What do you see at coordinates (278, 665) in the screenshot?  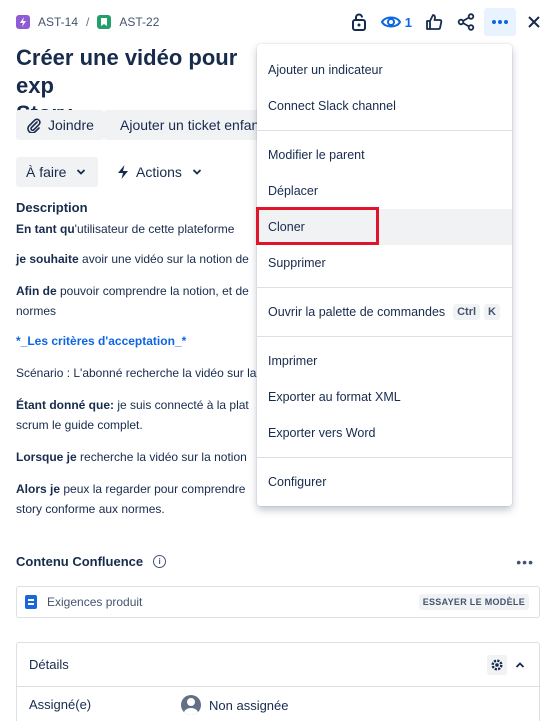 I see `details-header: Détails` at bounding box center [278, 665].